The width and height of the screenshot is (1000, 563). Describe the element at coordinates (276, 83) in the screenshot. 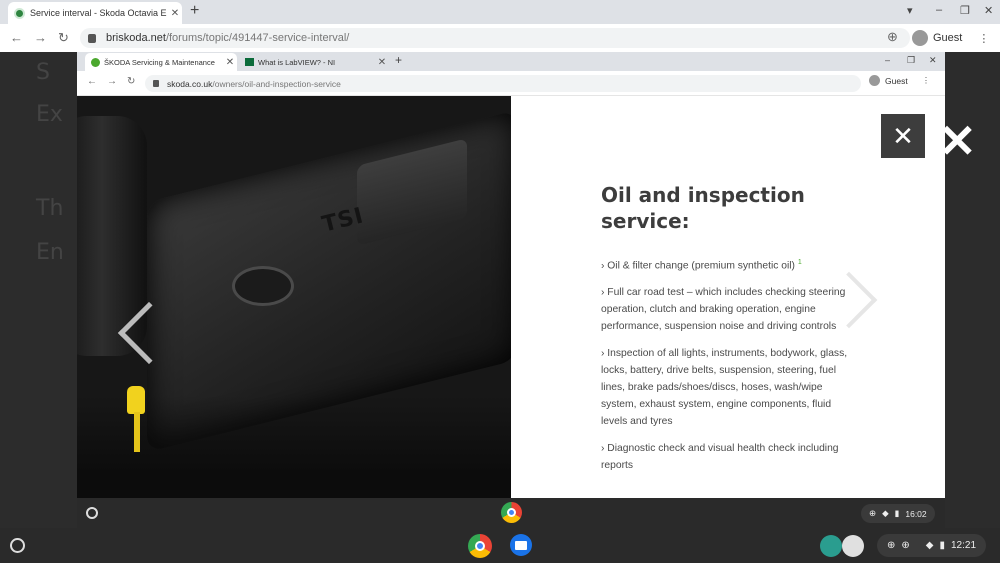

I see `url-path: /owners/oil-and-inspection-service` at that location.